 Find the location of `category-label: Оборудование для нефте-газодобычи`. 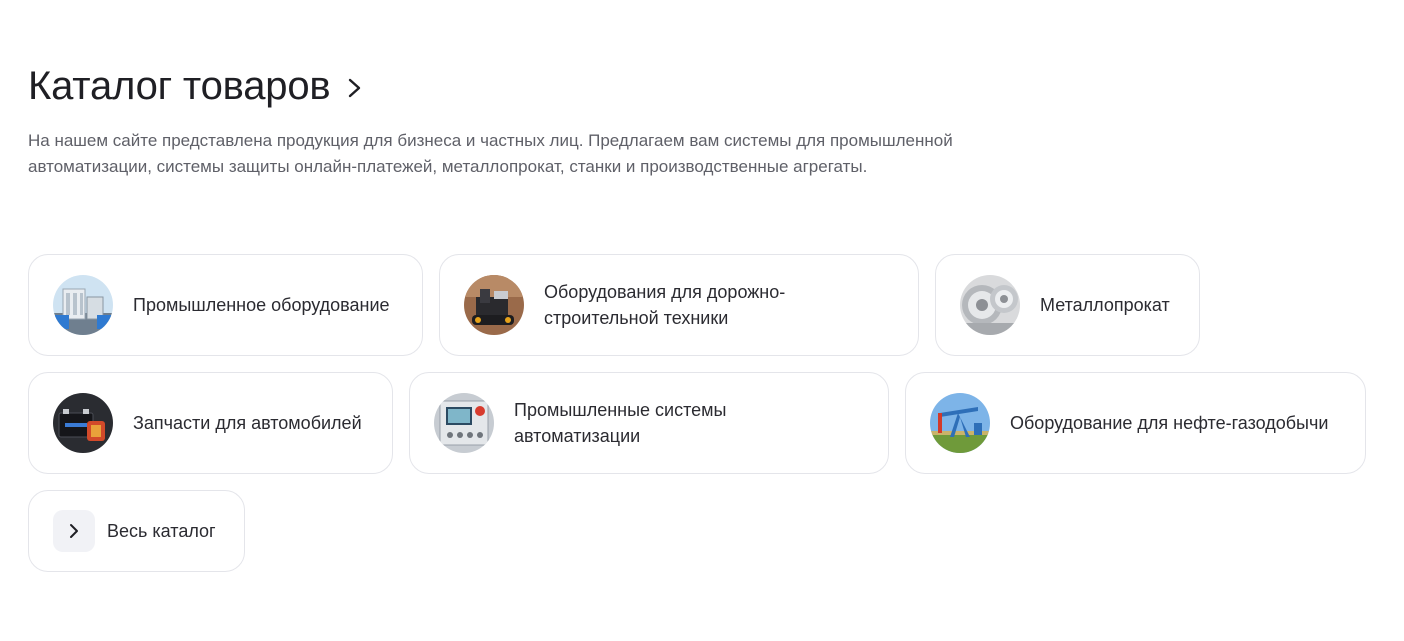

category-label: Оборудование для нефте-газодобычи is located at coordinates (1169, 423).